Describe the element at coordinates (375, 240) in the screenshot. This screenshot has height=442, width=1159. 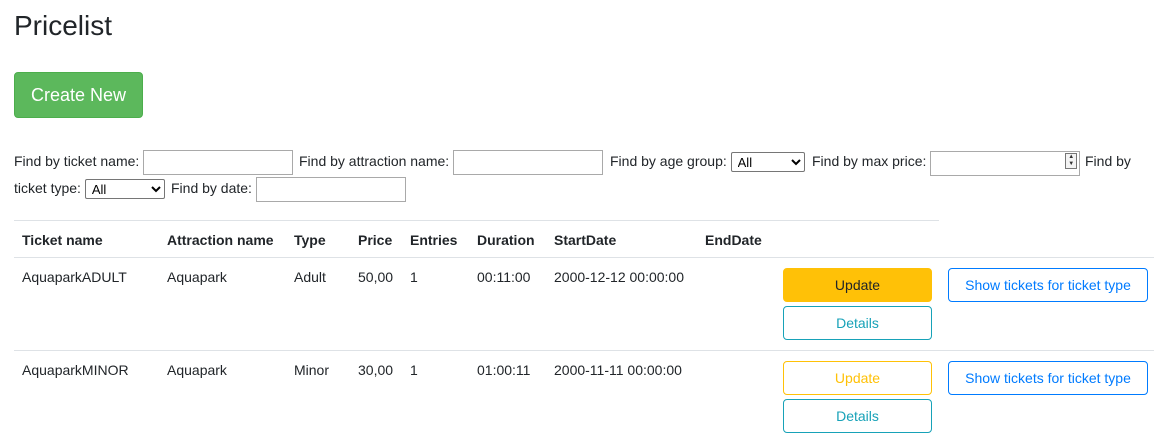
I see `column-header-price: Price` at that location.